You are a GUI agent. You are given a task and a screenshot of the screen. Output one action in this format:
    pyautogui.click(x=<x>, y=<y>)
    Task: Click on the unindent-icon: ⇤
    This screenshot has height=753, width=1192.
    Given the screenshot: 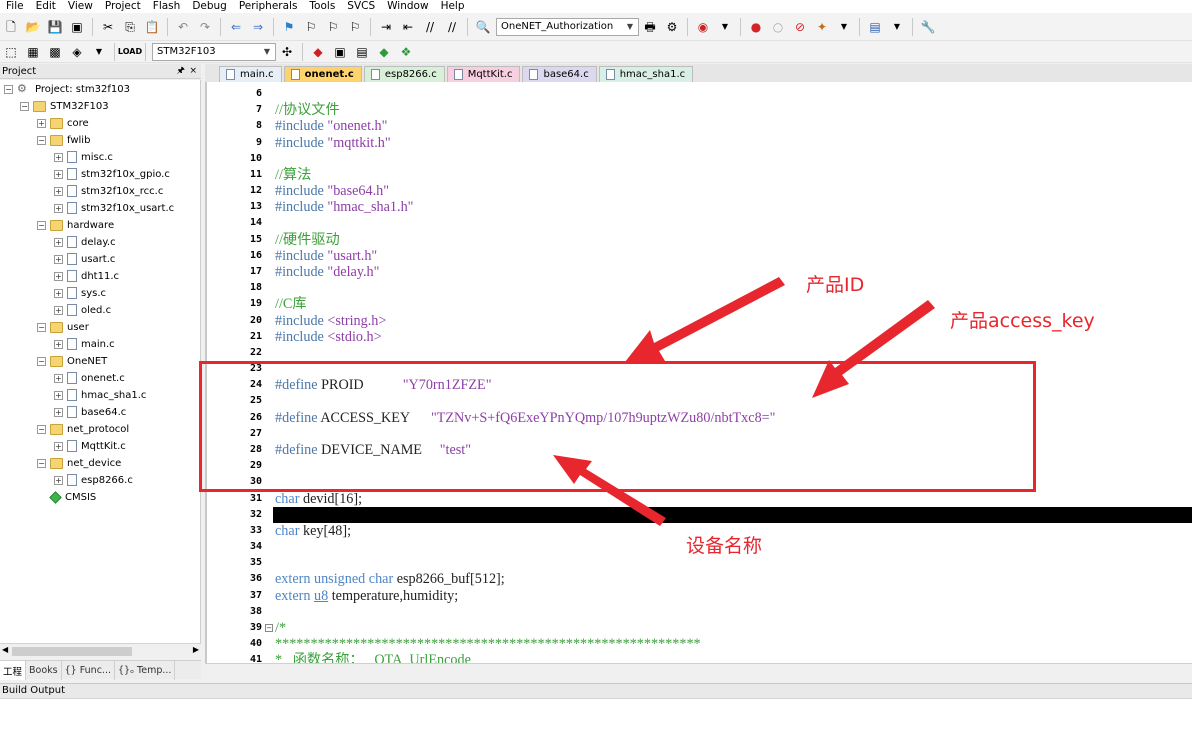 What is the action you would take?
    pyautogui.click(x=408, y=27)
    